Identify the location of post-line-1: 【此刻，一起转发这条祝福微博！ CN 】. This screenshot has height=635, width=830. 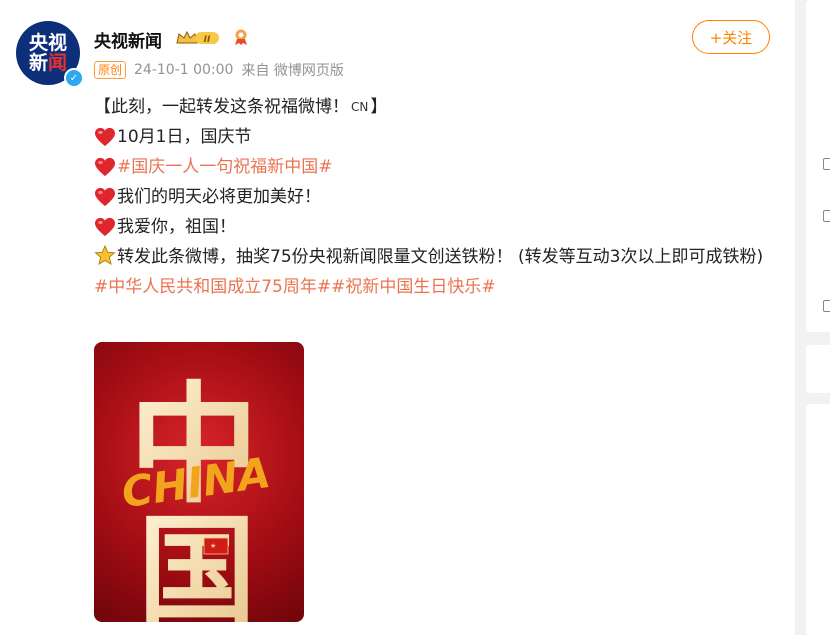
(439, 107).